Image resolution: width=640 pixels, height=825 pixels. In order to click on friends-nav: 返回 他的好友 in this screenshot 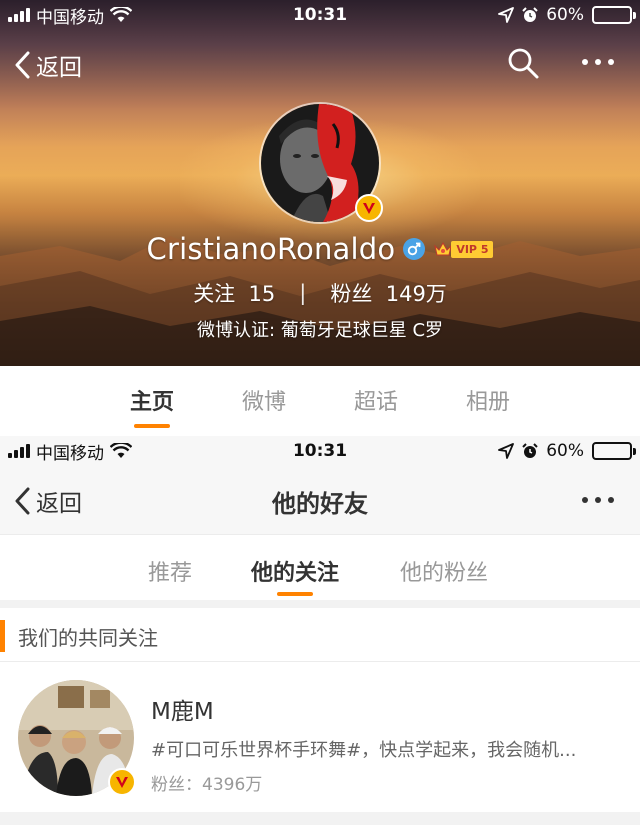, I will do `click(320, 500)`.